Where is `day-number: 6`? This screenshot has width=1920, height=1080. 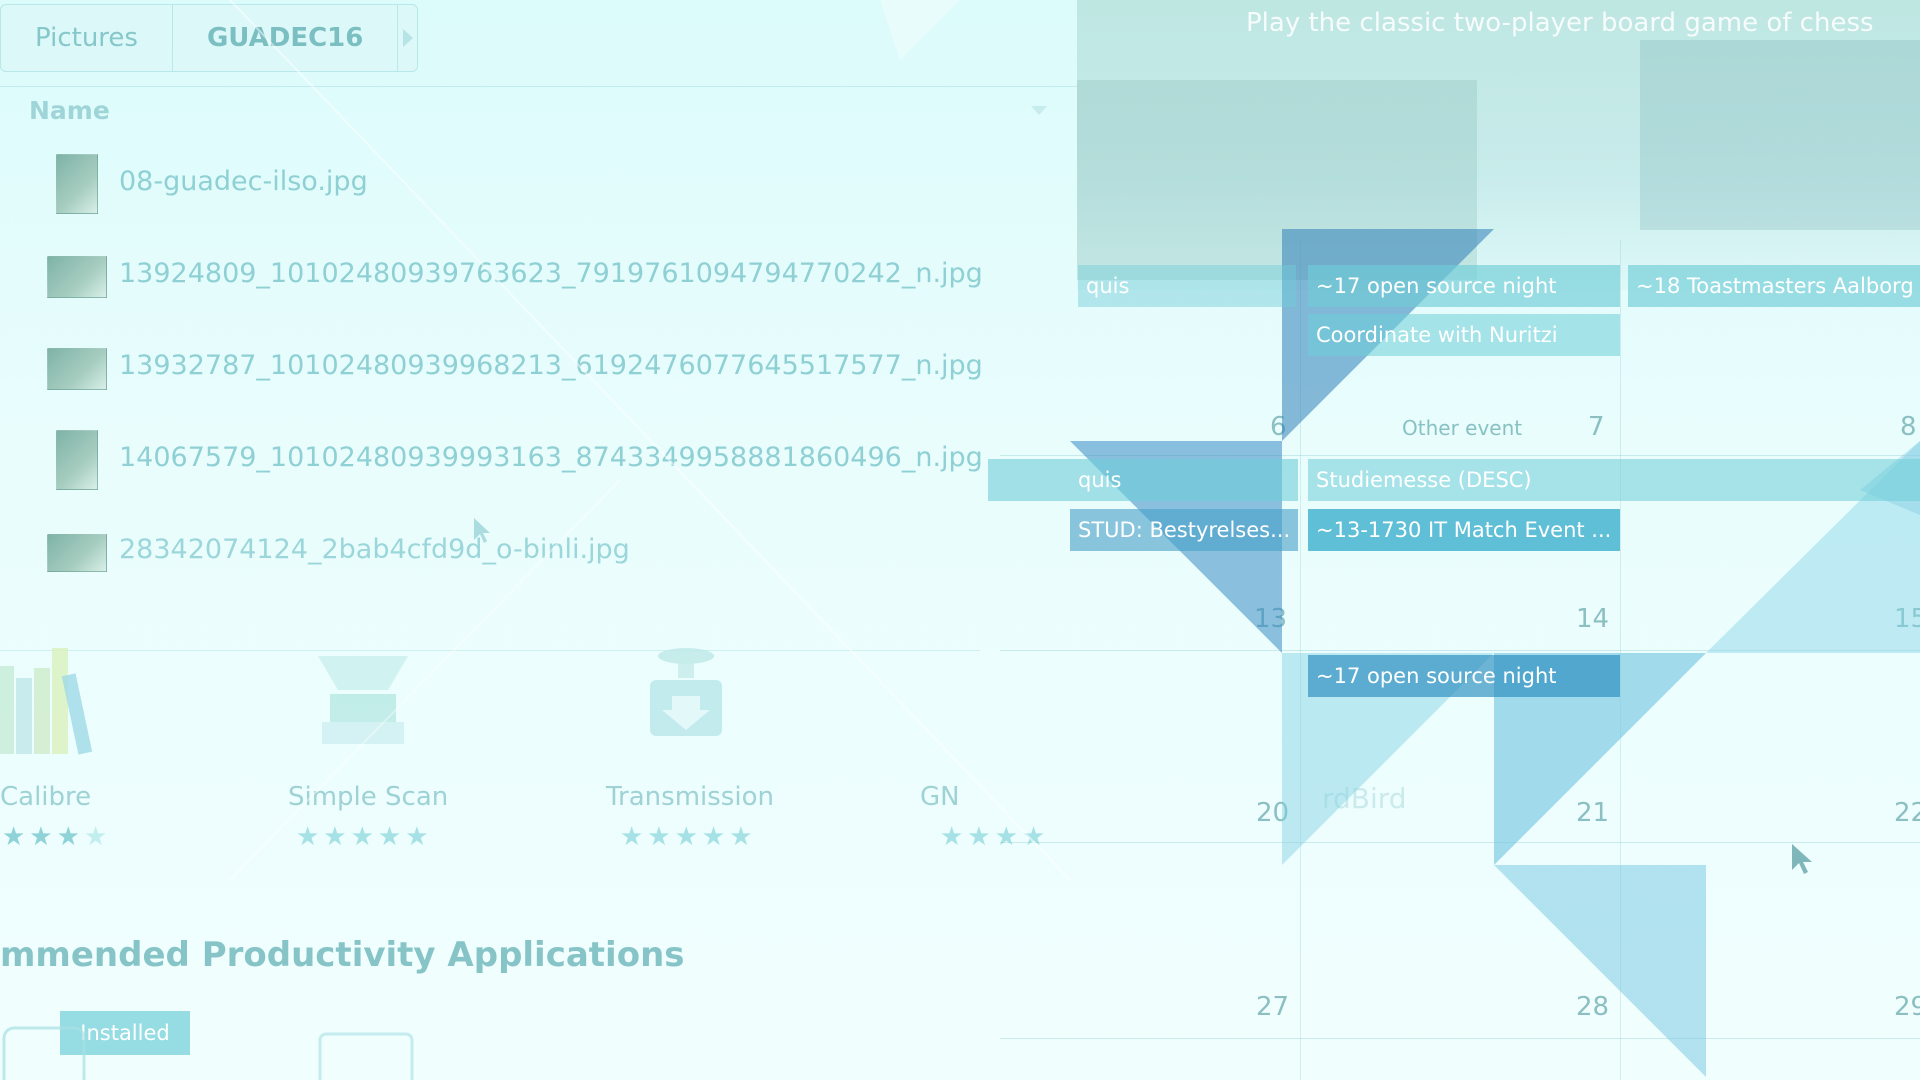 day-number: 6 is located at coordinates (1278, 427).